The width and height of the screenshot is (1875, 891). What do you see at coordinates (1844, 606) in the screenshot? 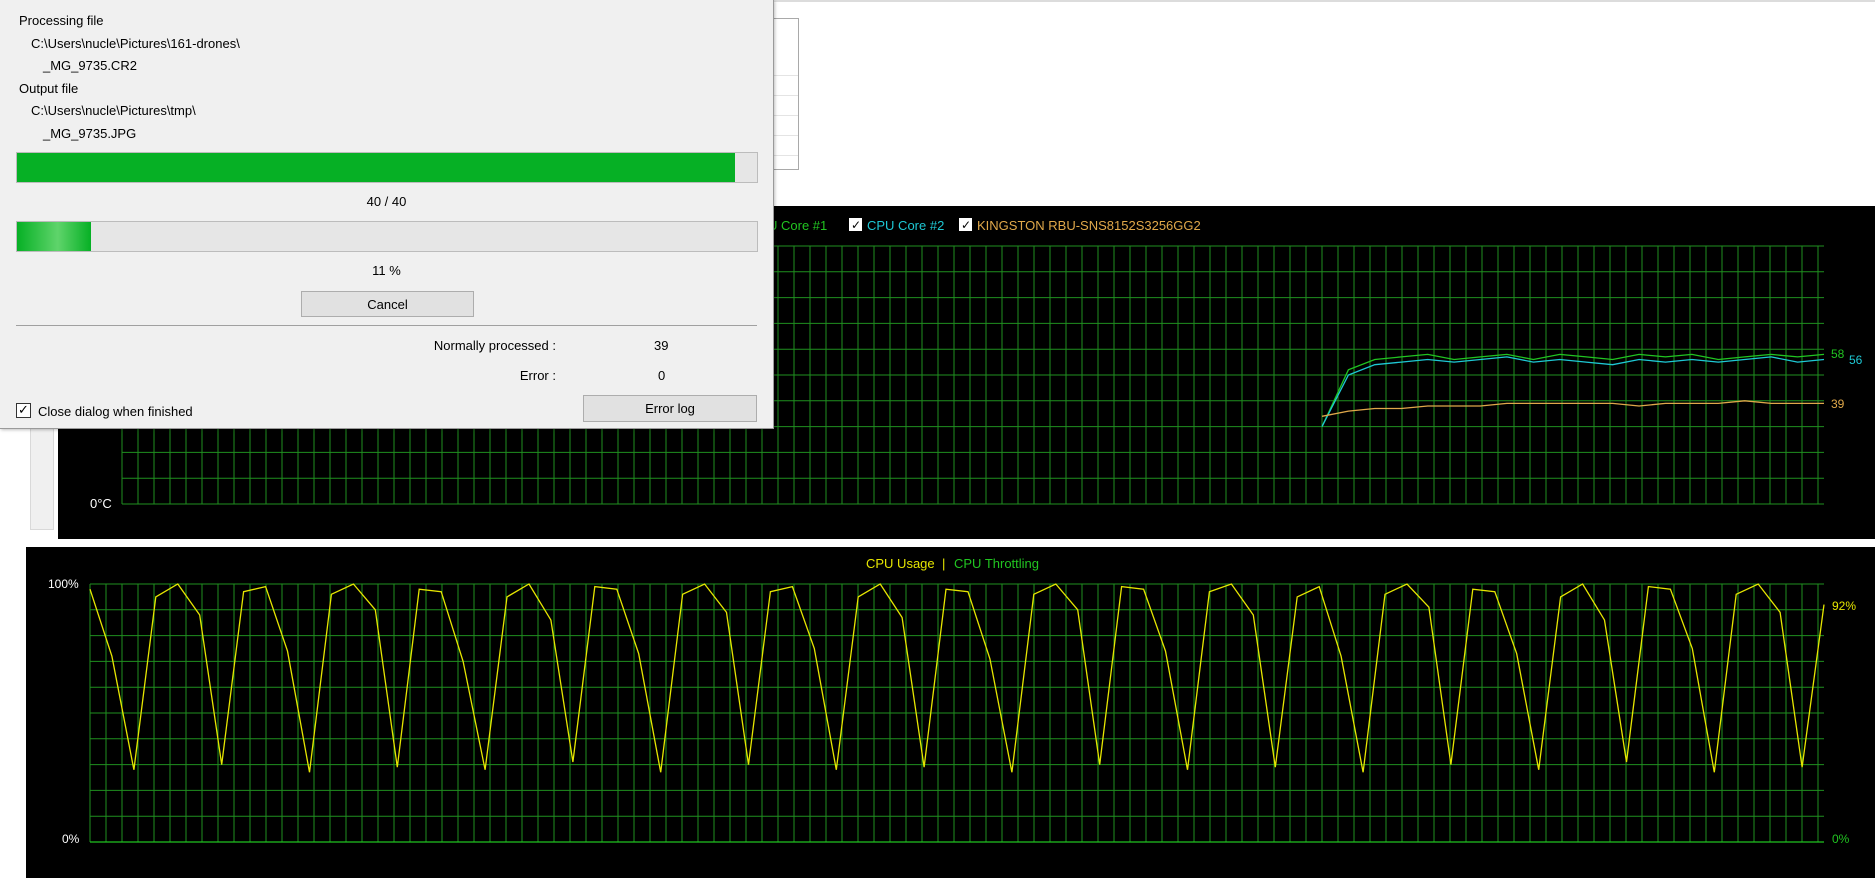
I see `end-label-usage: 92%` at bounding box center [1844, 606].